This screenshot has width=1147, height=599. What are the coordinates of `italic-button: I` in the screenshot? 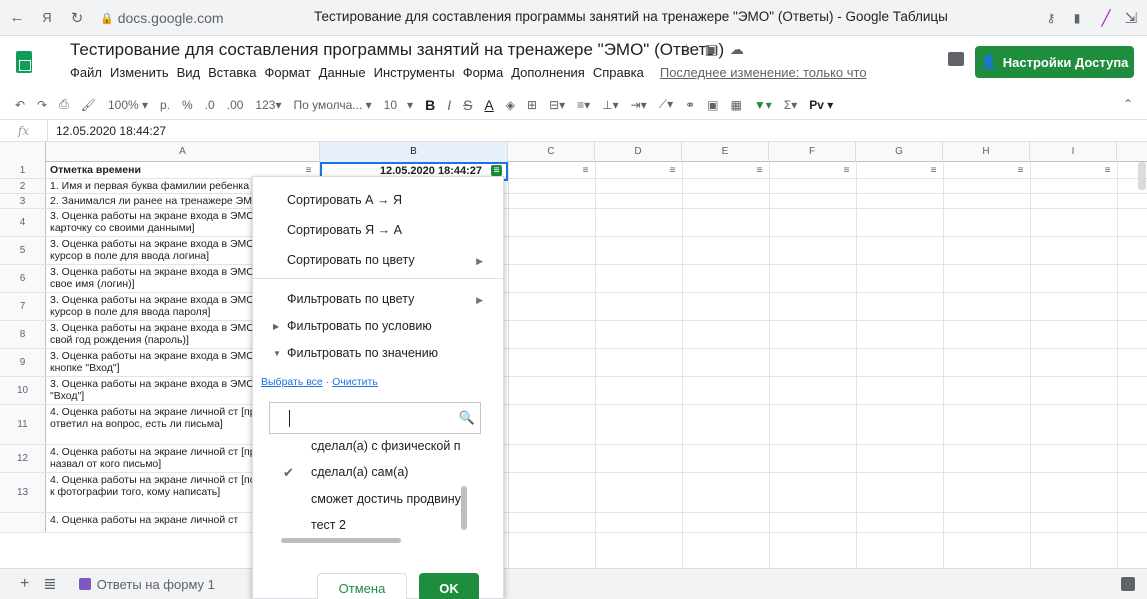 It's located at (449, 105).